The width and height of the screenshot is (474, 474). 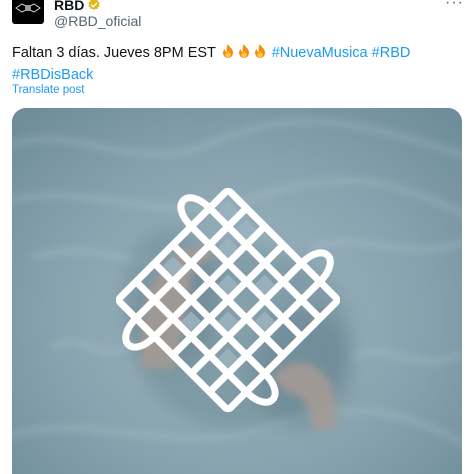 What do you see at coordinates (320, 53) in the screenshot?
I see `hashtag-link: #NuevaMusica` at bounding box center [320, 53].